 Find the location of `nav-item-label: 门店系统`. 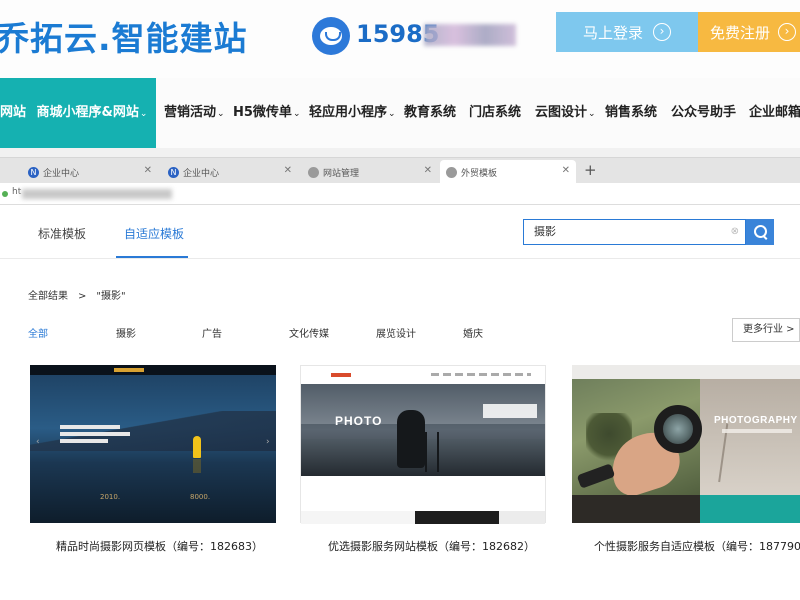

nav-item-label: 门店系统 is located at coordinates (495, 112).